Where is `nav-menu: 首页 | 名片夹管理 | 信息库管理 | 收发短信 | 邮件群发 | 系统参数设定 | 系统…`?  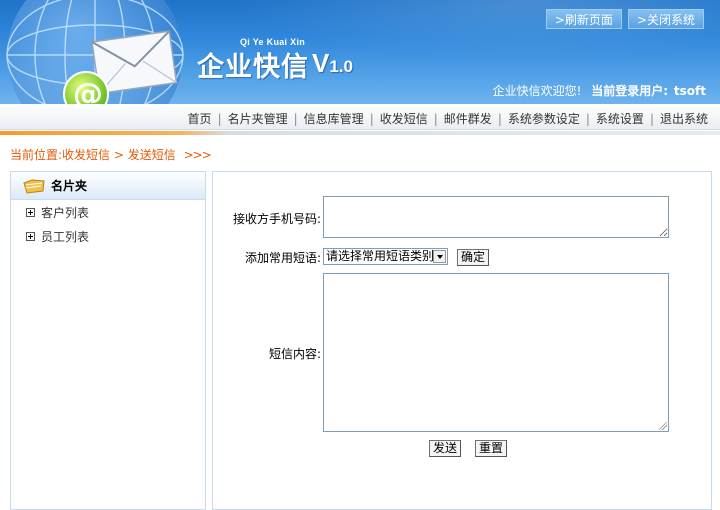 nav-menu: 首页 | 名片夹管理 | 信息库管理 | 收发短信 | 邮件群发 | 系统参数设定 | 系统… is located at coordinates (448, 118).